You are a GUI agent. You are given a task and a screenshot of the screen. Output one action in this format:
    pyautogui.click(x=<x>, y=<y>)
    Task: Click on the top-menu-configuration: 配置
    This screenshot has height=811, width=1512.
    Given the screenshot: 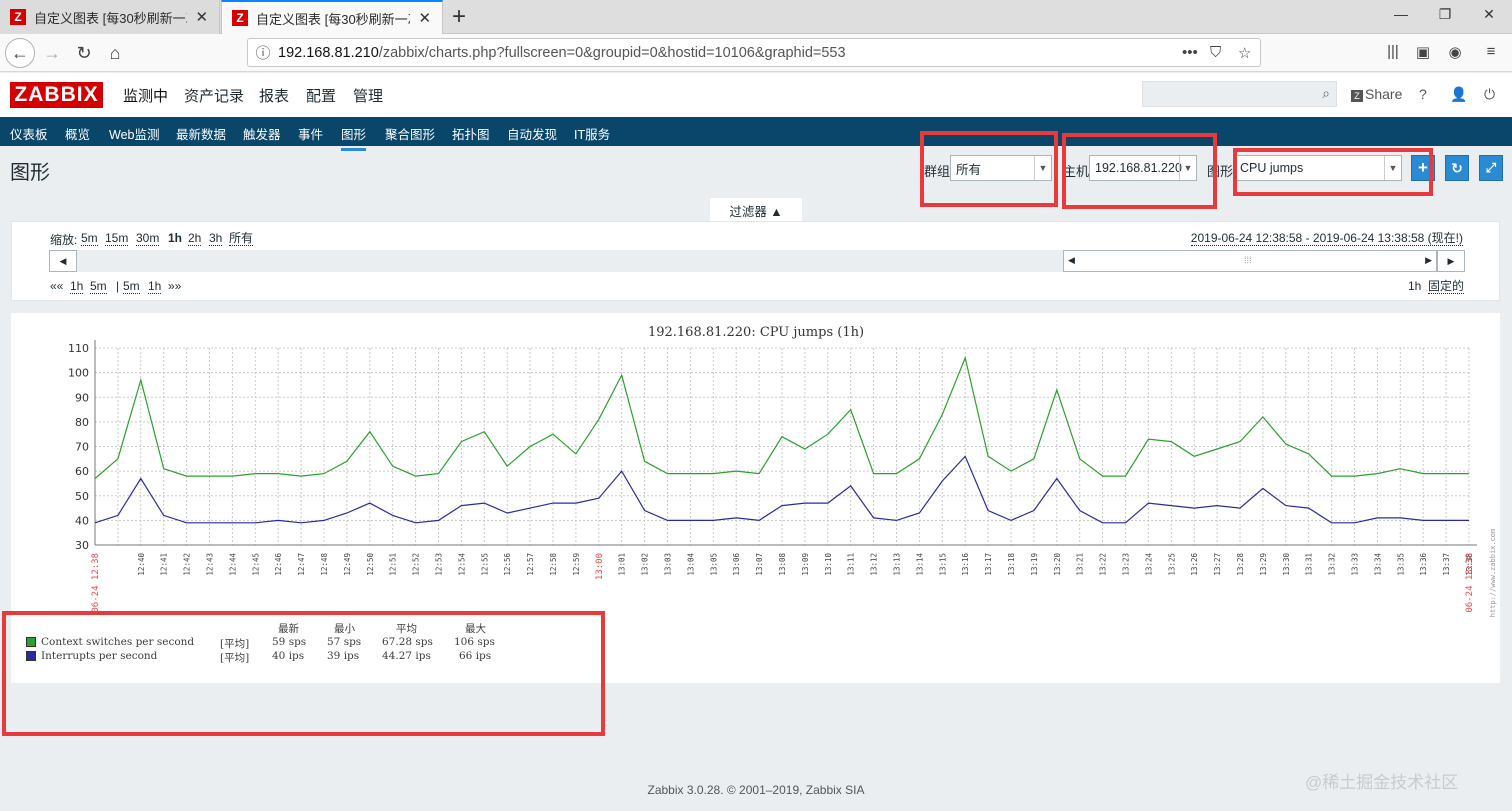 What is the action you would take?
    pyautogui.click(x=321, y=95)
    